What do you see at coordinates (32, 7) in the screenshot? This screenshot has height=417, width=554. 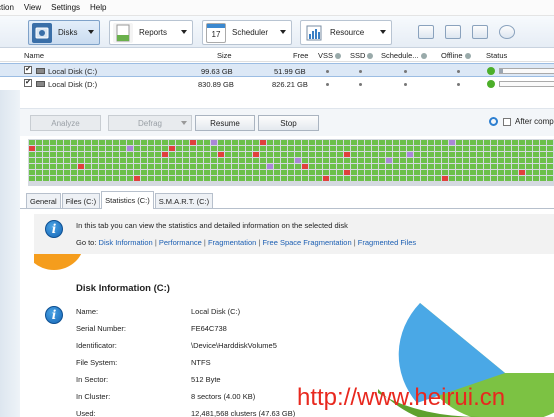 I see `menu-view: View` at bounding box center [32, 7].